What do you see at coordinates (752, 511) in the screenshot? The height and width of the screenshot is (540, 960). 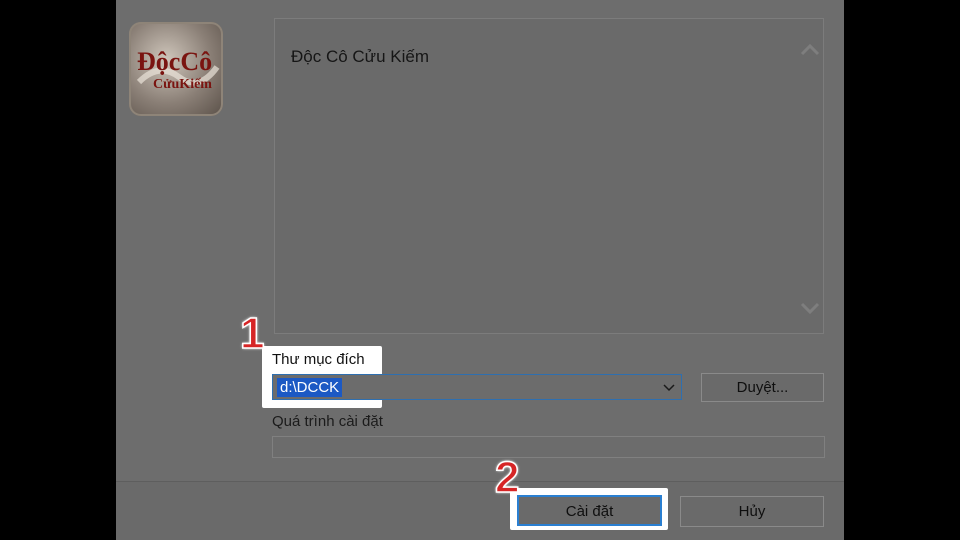 I see `cancel-button: Hủy` at bounding box center [752, 511].